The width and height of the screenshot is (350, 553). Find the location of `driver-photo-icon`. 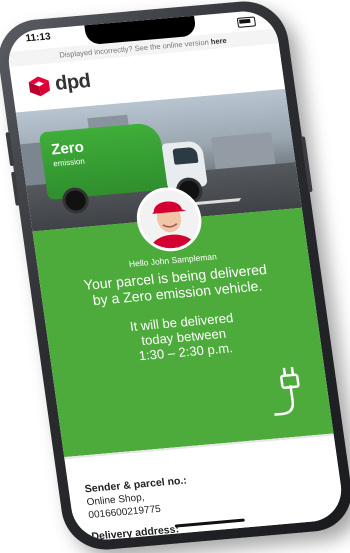

driver-photo-icon is located at coordinates (169, 219).